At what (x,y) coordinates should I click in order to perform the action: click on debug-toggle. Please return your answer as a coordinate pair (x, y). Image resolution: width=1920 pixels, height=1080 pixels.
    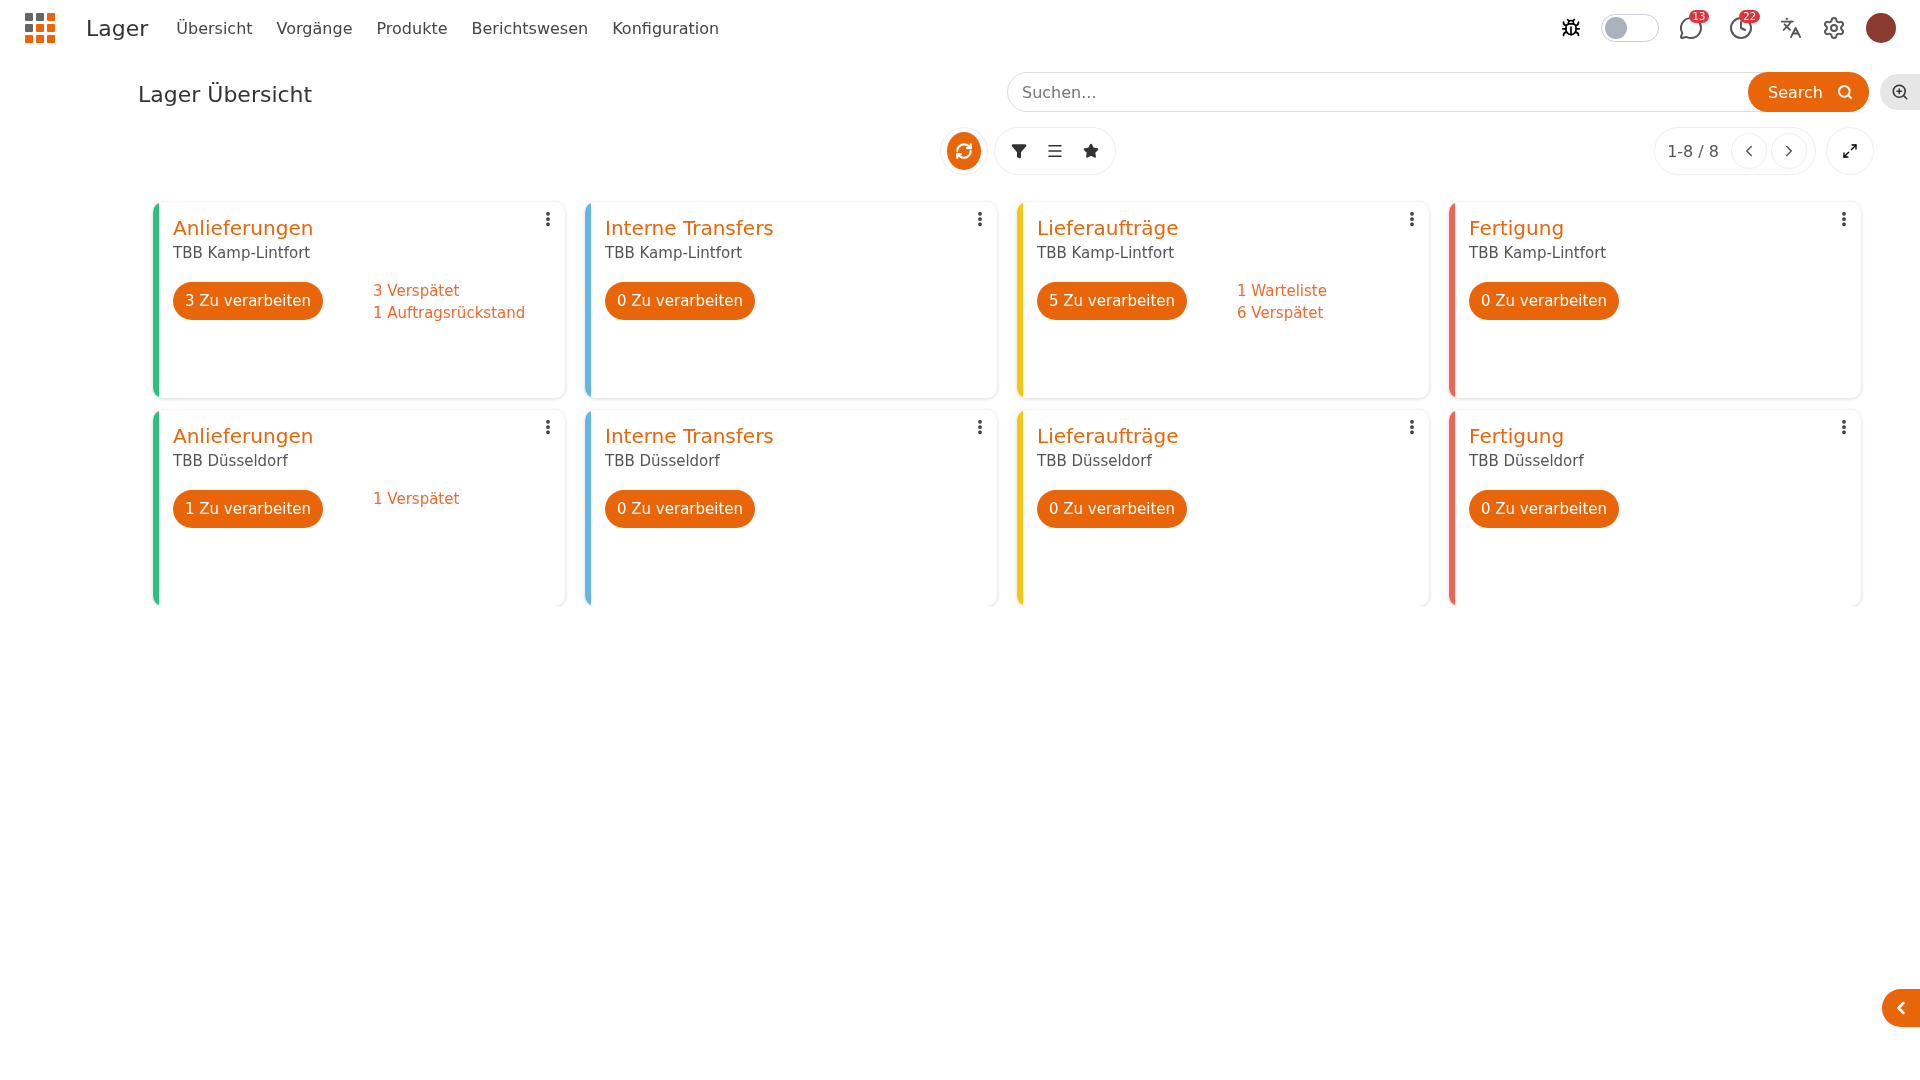
    Looking at the image, I should click on (1629, 28).